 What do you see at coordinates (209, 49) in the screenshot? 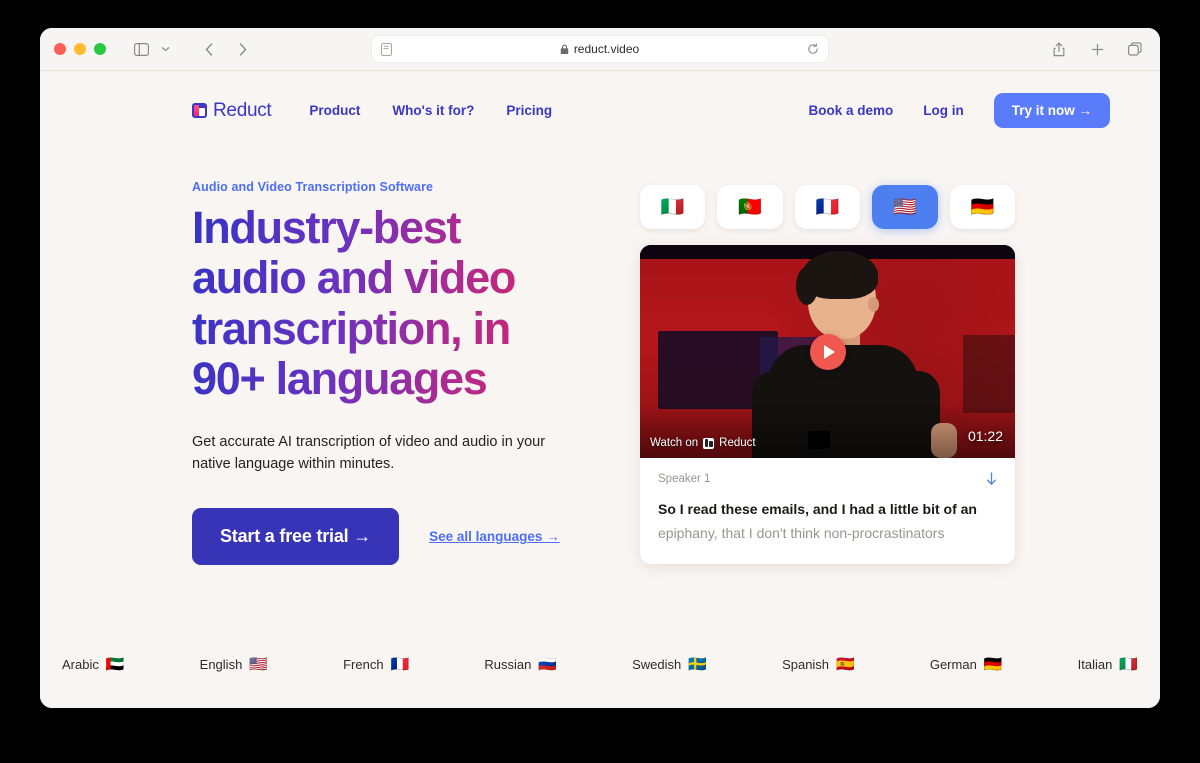
I see `back-arrow-icon` at bounding box center [209, 49].